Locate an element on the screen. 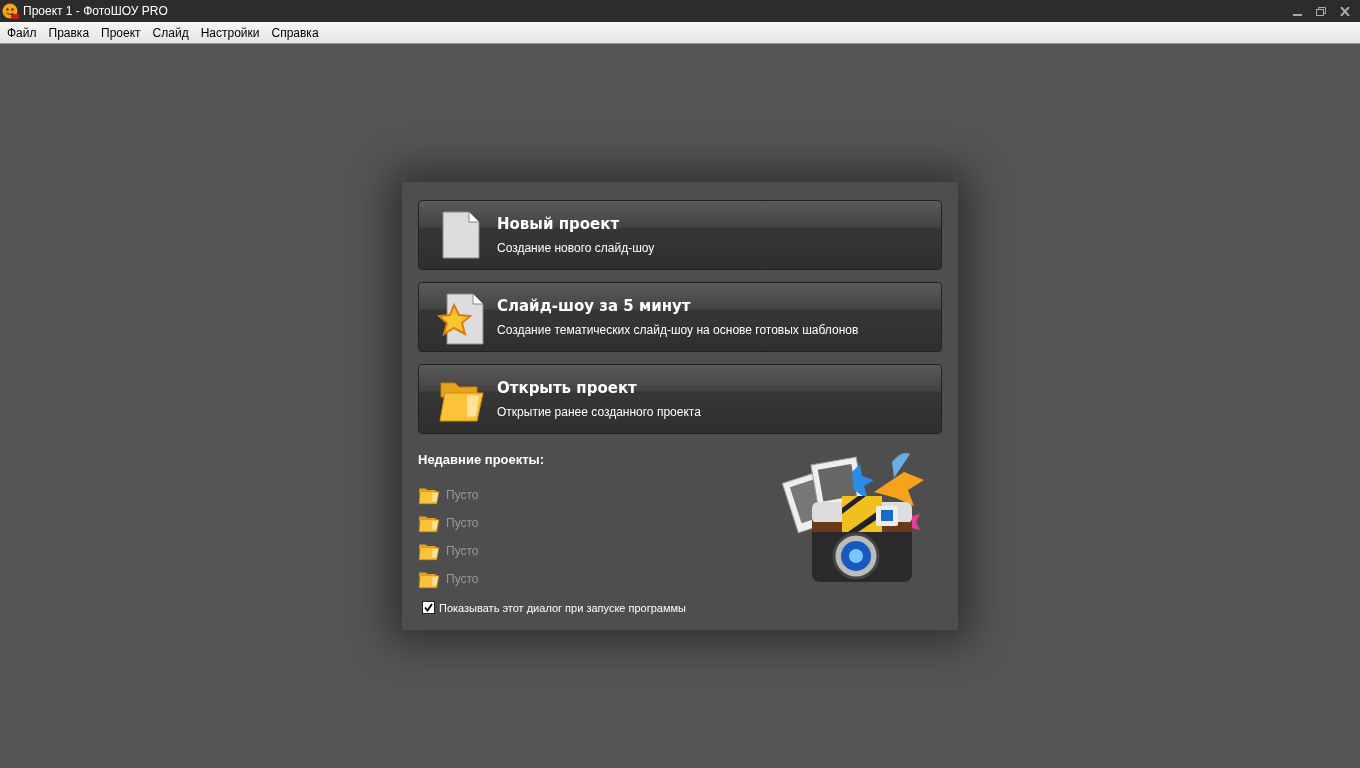 This screenshot has height=768, width=1360. action-description: Открытие ранее созданного проекта is located at coordinates (599, 412).